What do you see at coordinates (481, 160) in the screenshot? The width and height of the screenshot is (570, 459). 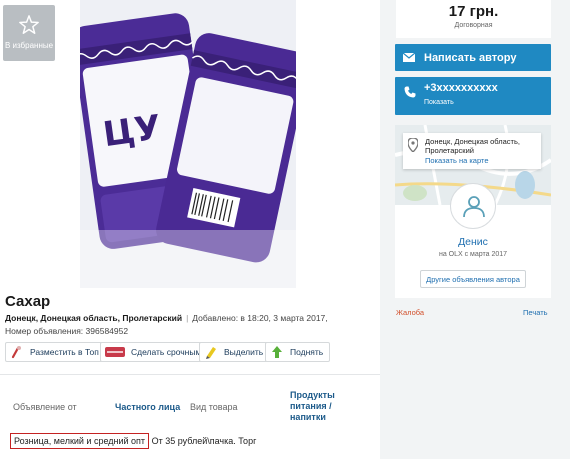 I see `show-on-map-link: Показать на карте` at bounding box center [481, 160].